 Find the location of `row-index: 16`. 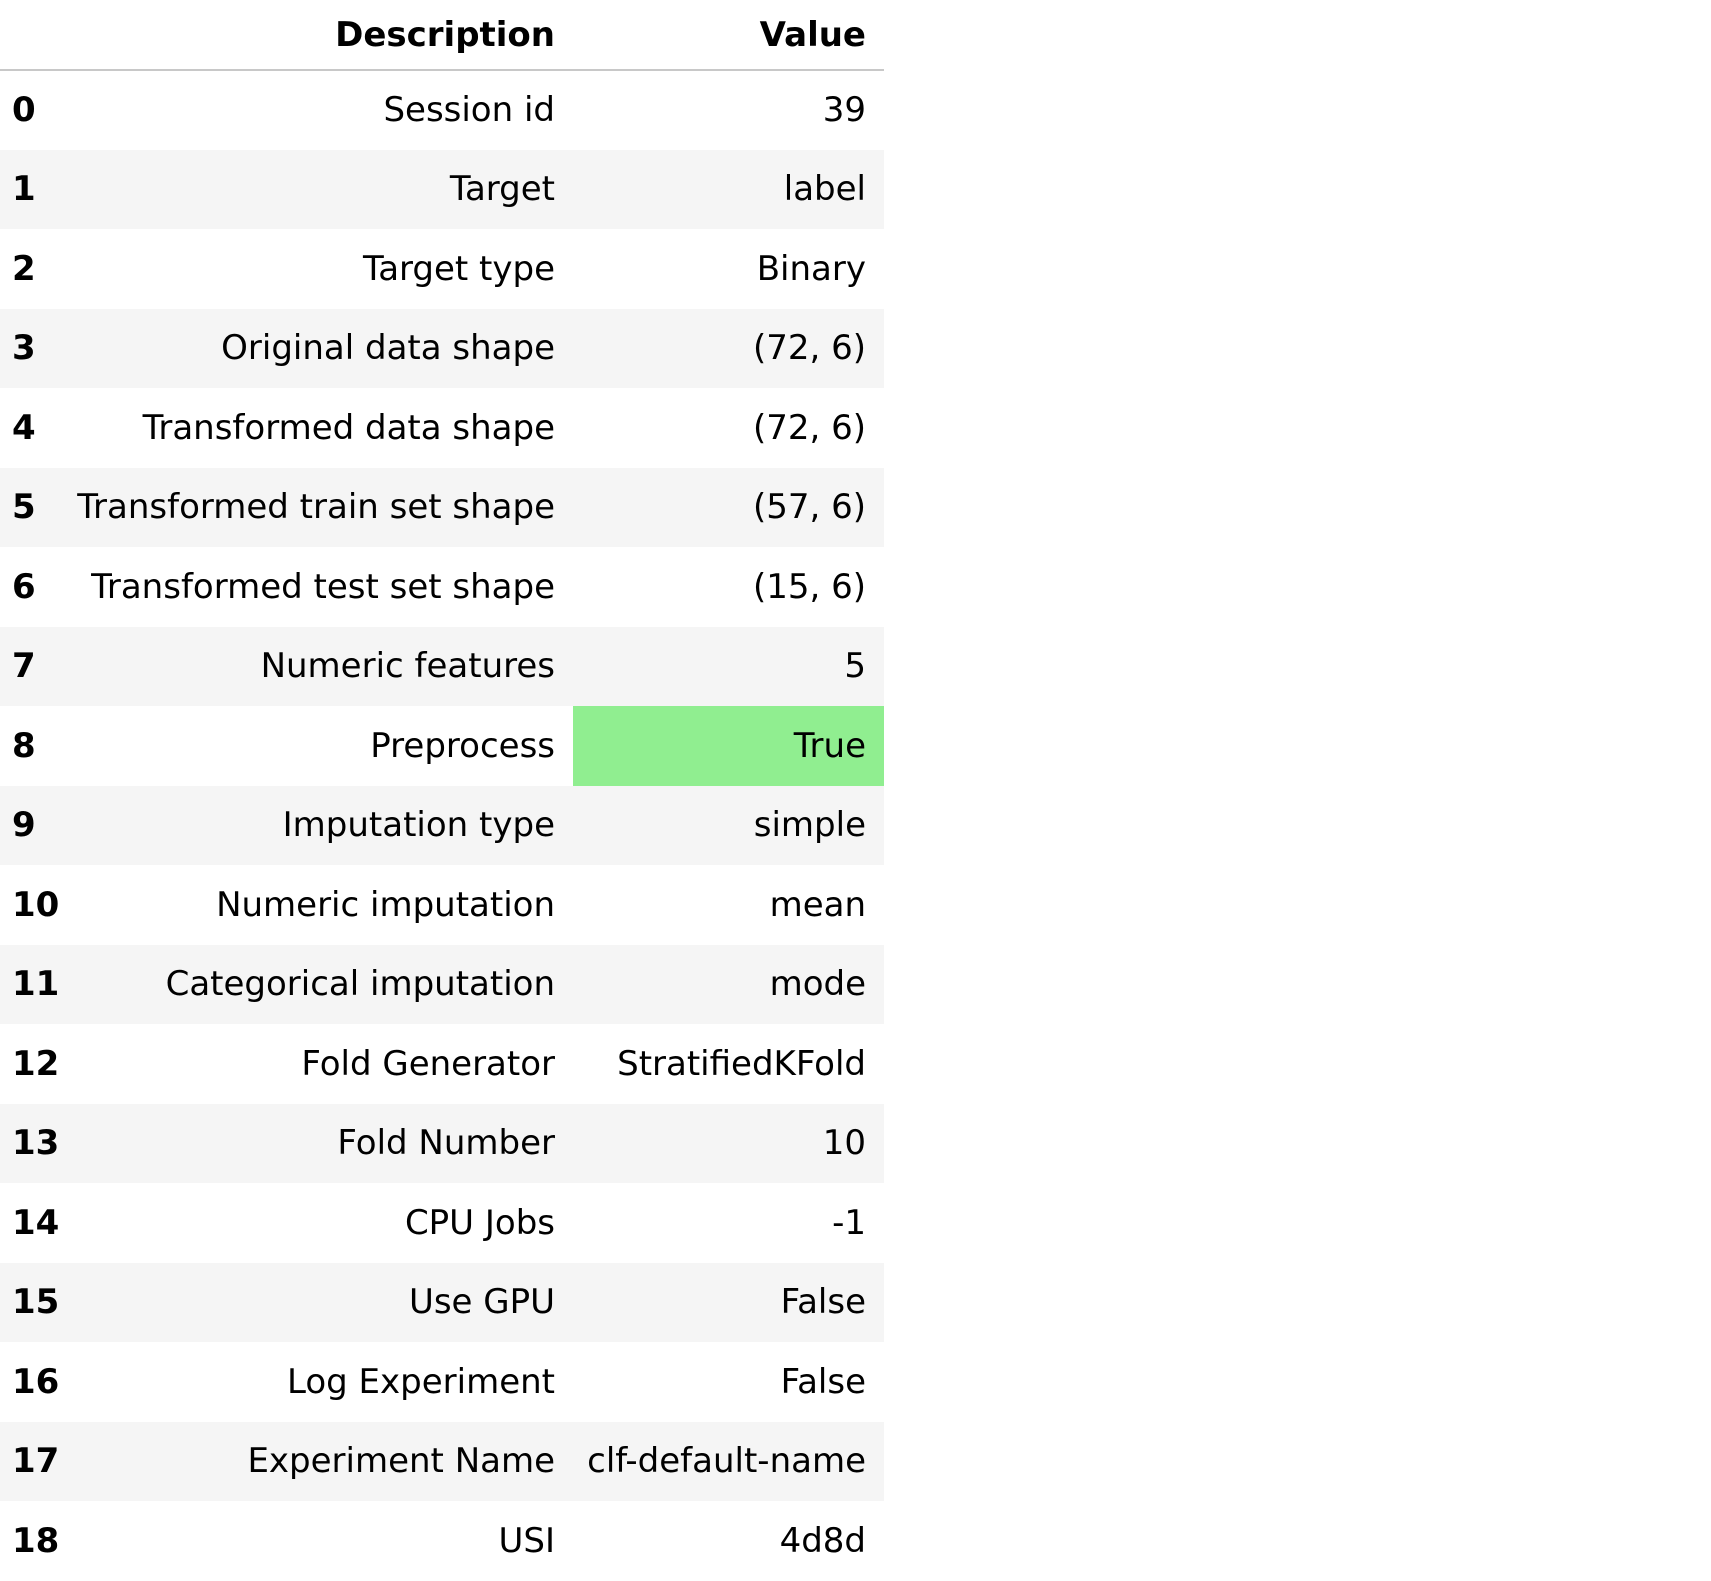

row-index: 16 is located at coordinates (36, 1381).